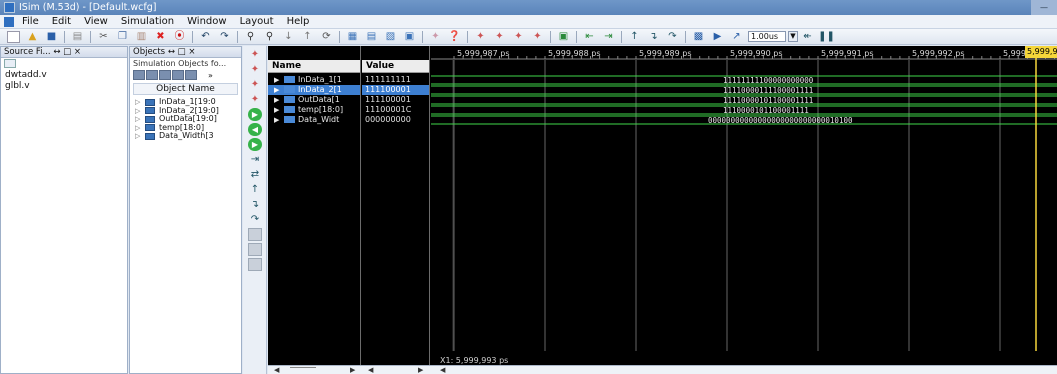 The image size is (1057, 374). I want to click on go-to-cursor-icon: ▶, so click(255, 114).